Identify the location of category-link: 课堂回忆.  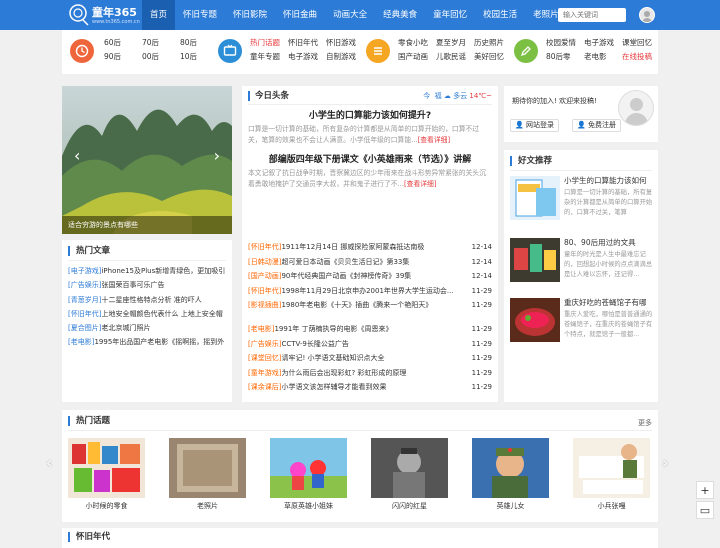
(641, 43).